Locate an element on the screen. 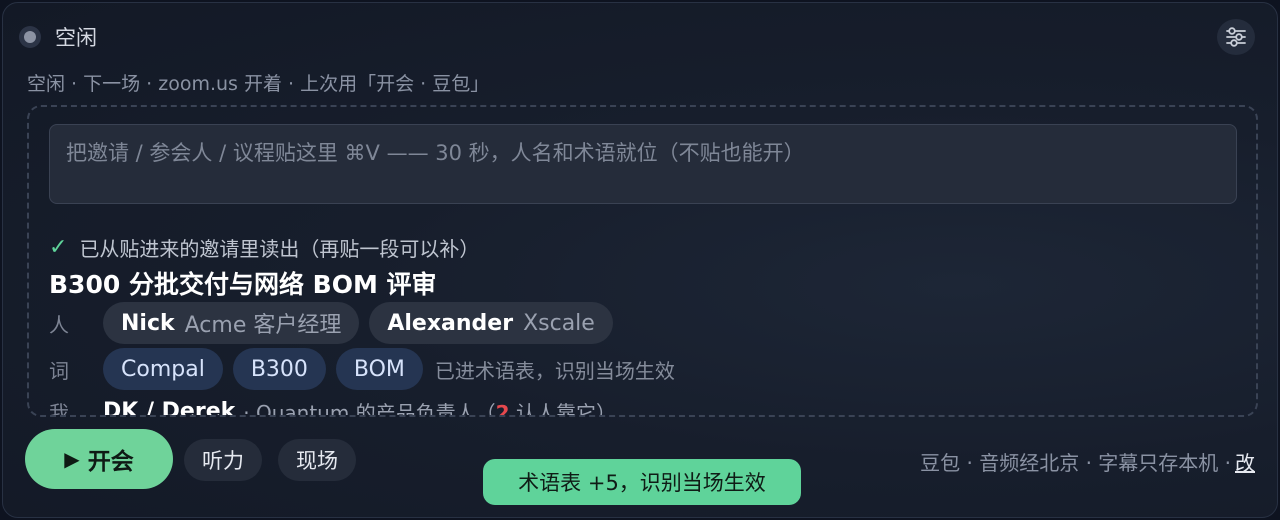  edit-link: 改 is located at coordinates (1245, 461).